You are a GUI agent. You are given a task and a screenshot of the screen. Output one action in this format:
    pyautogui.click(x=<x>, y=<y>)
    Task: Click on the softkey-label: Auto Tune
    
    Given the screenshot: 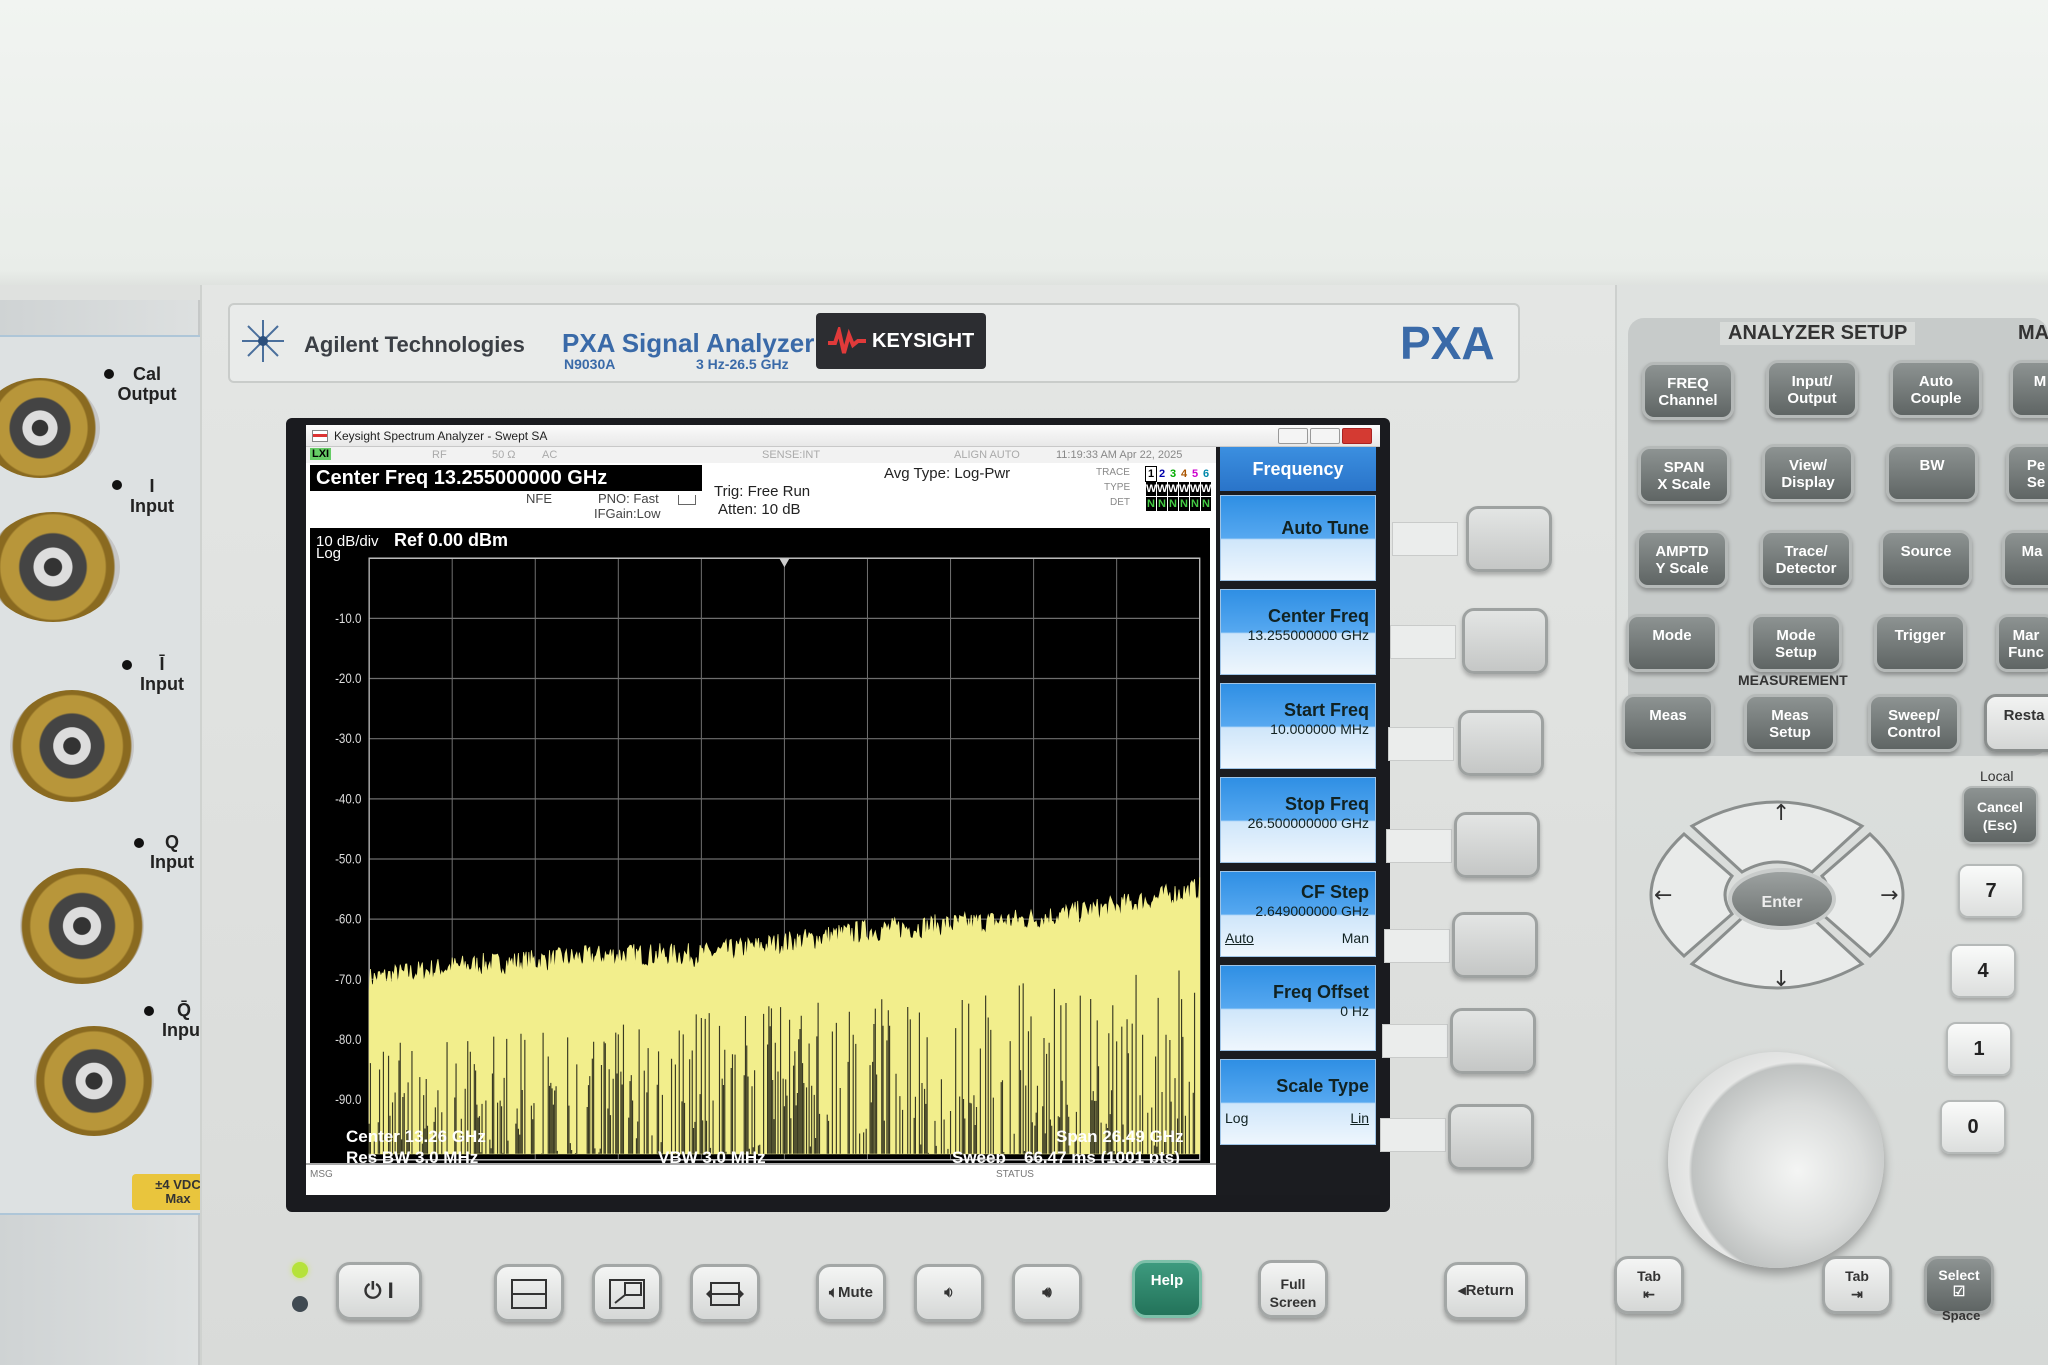 What is the action you would take?
    pyautogui.click(x=1325, y=528)
    